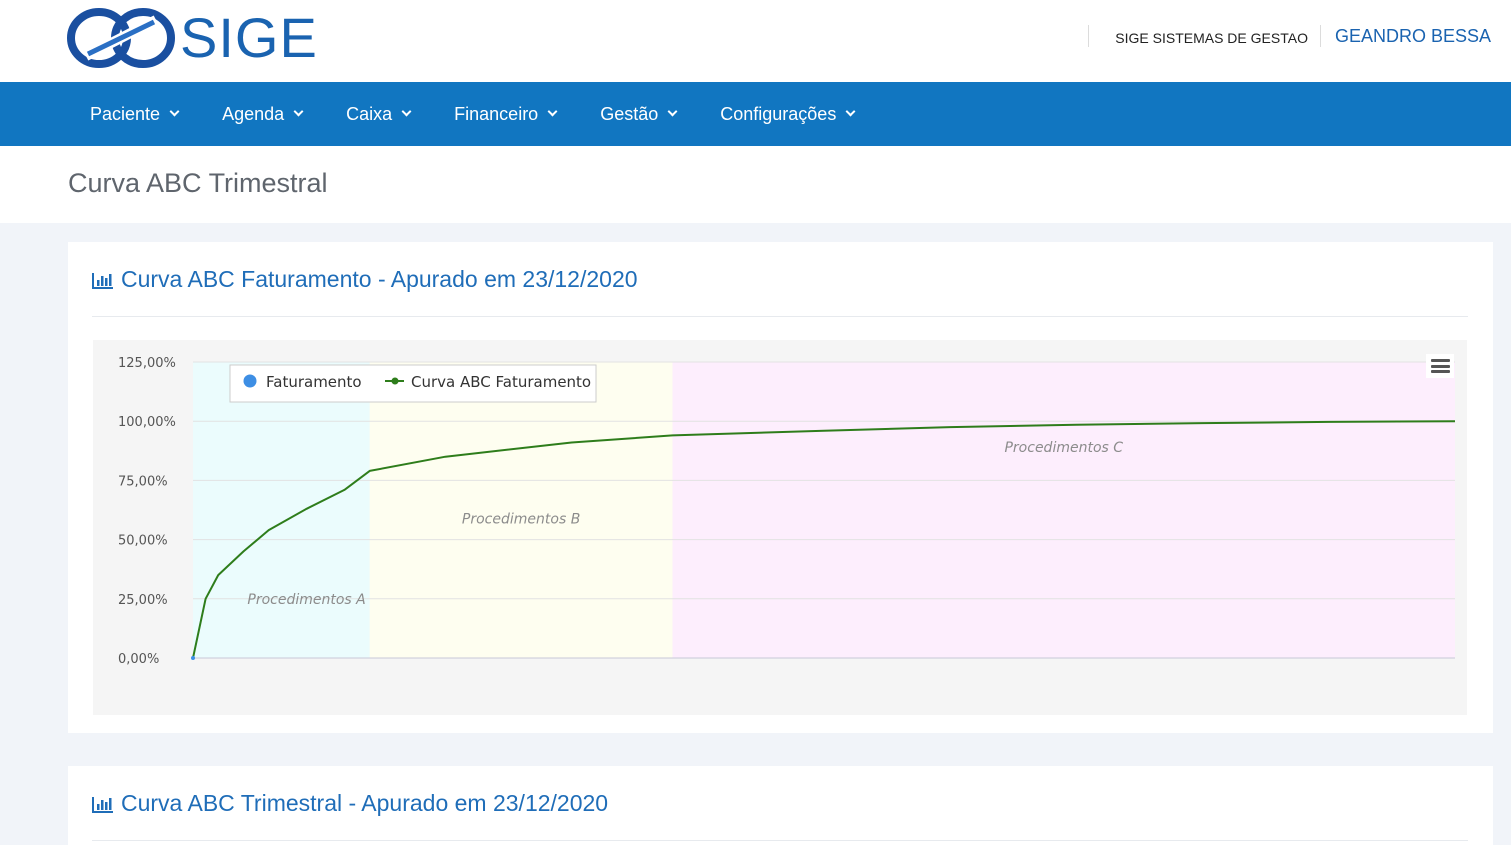 Image resolution: width=1511 pixels, height=845 pixels. What do you see at coordinates (121, 38) in the screenshot?
I see `infinity-logo-icon` at bounding box center [121, 38].